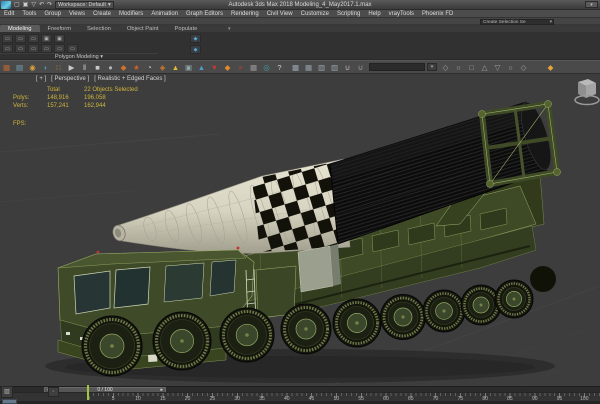  What do you see at coordinates (79, 56) in the screenshot?
I see `ribbon-section-polygon-modeling: Polygon Modeling ▾` at bounding box center [79, 56].